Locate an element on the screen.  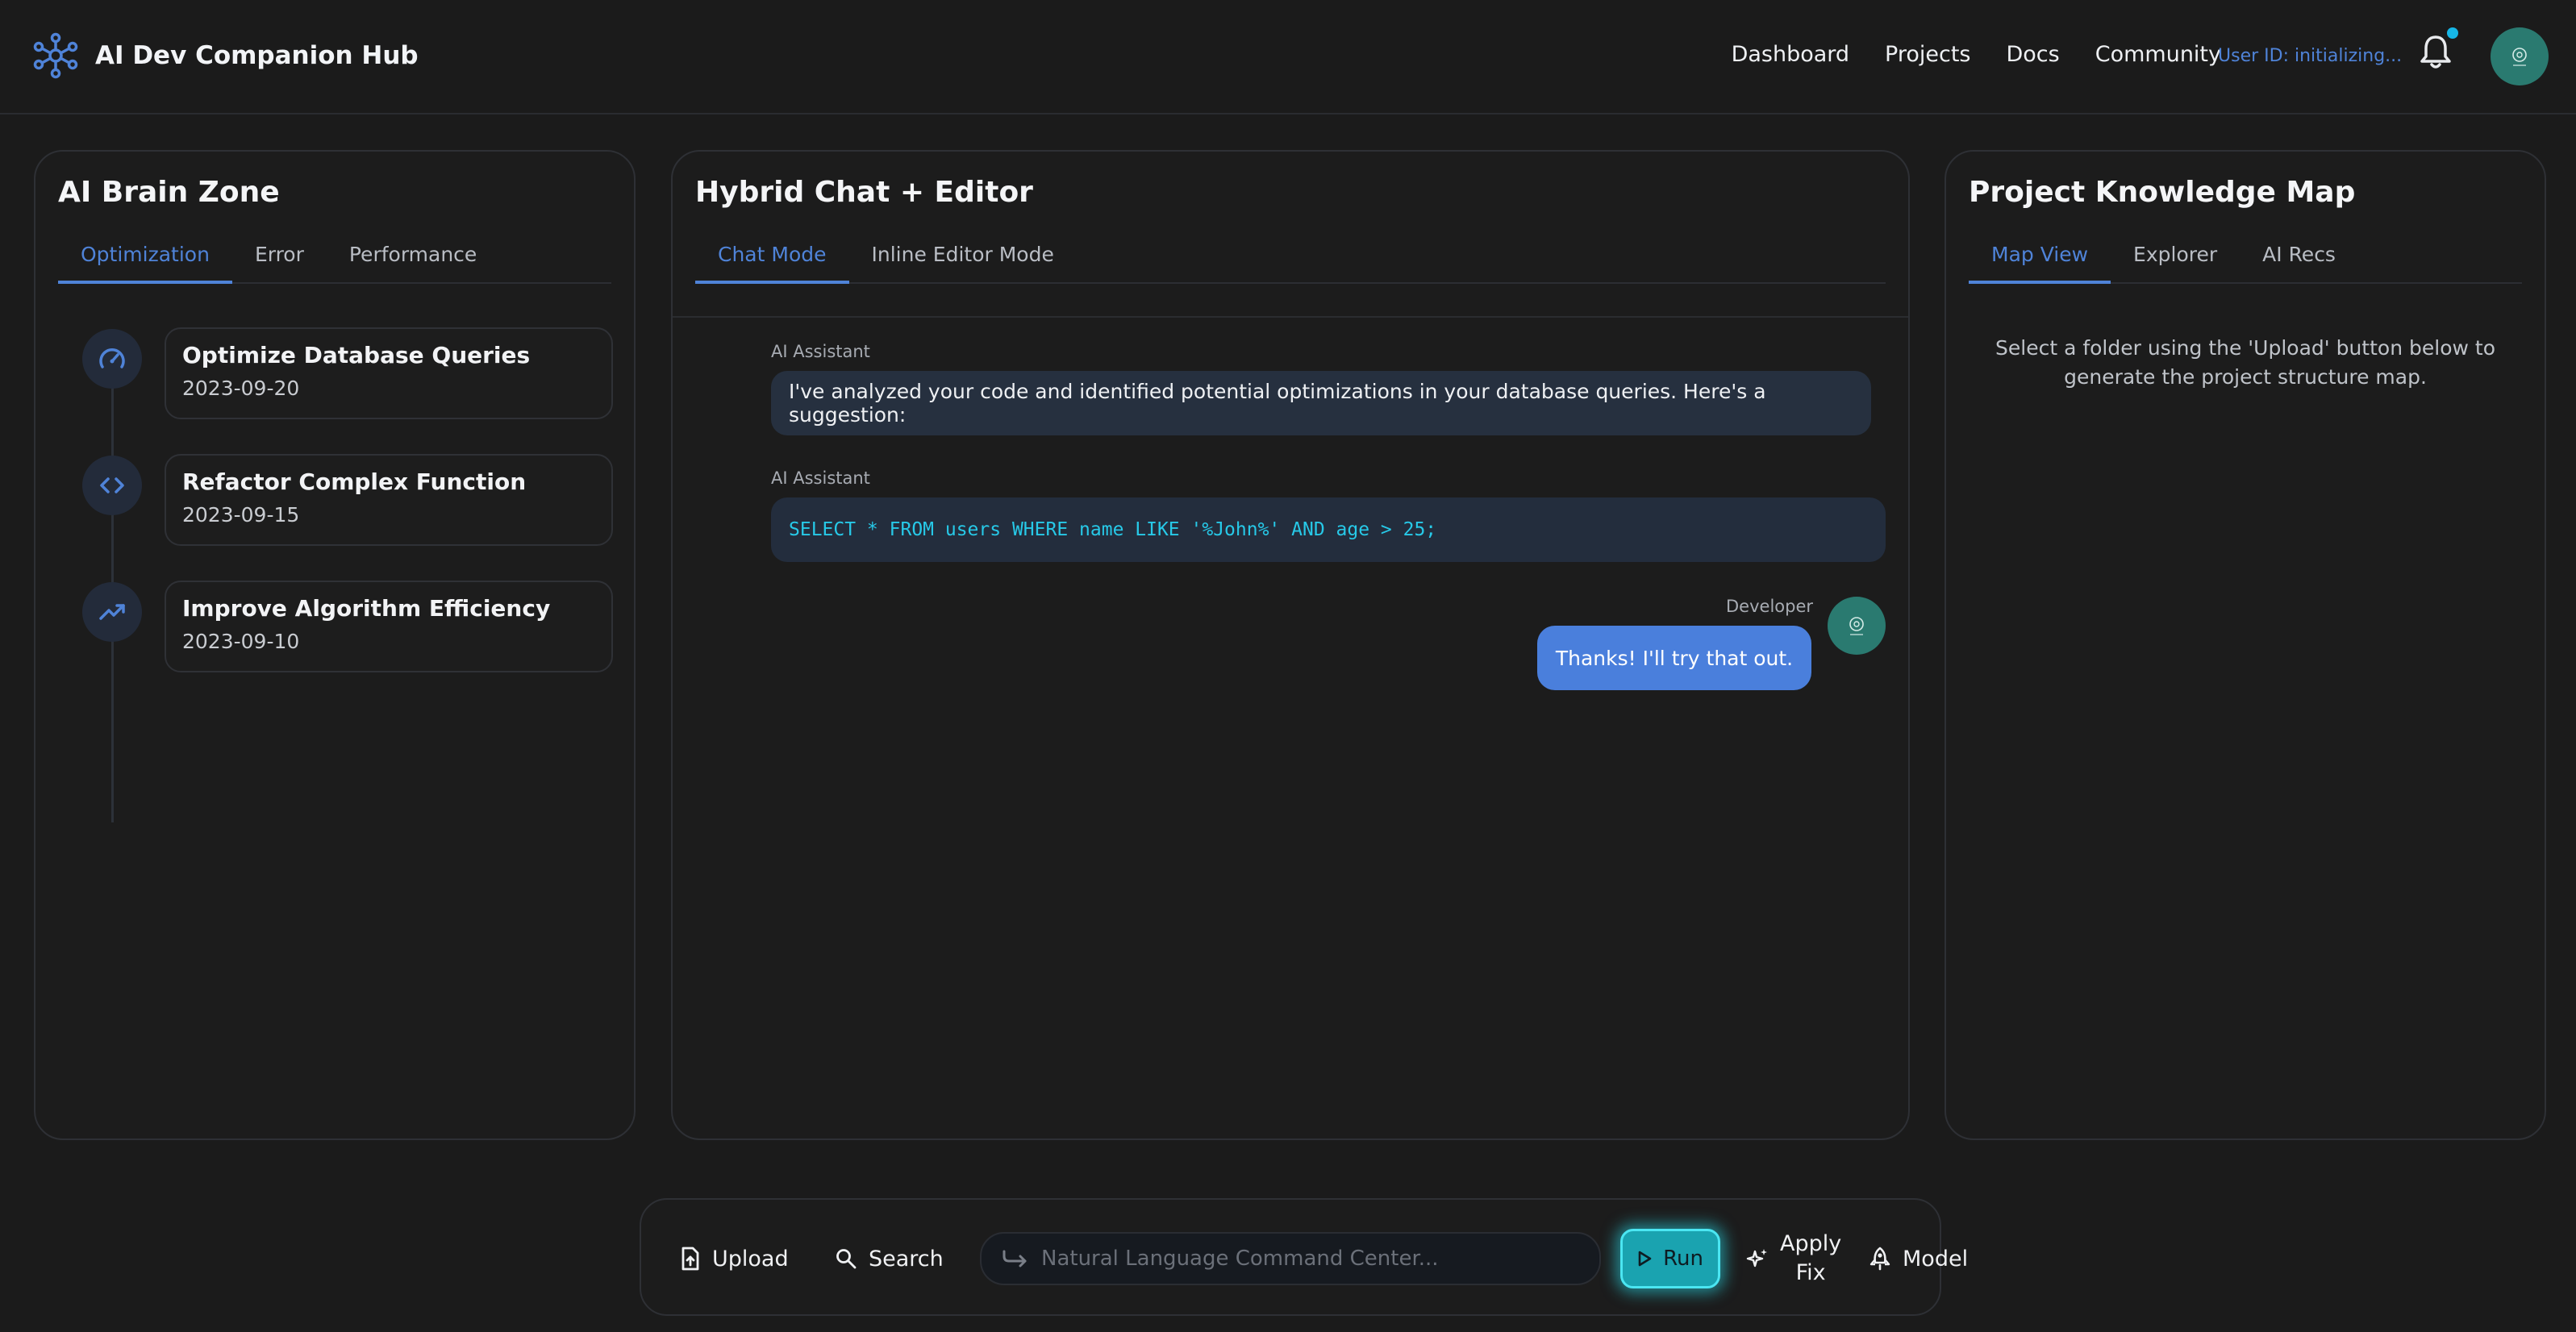
tab-map-view: Map View is located at coordinates (2040, 260).